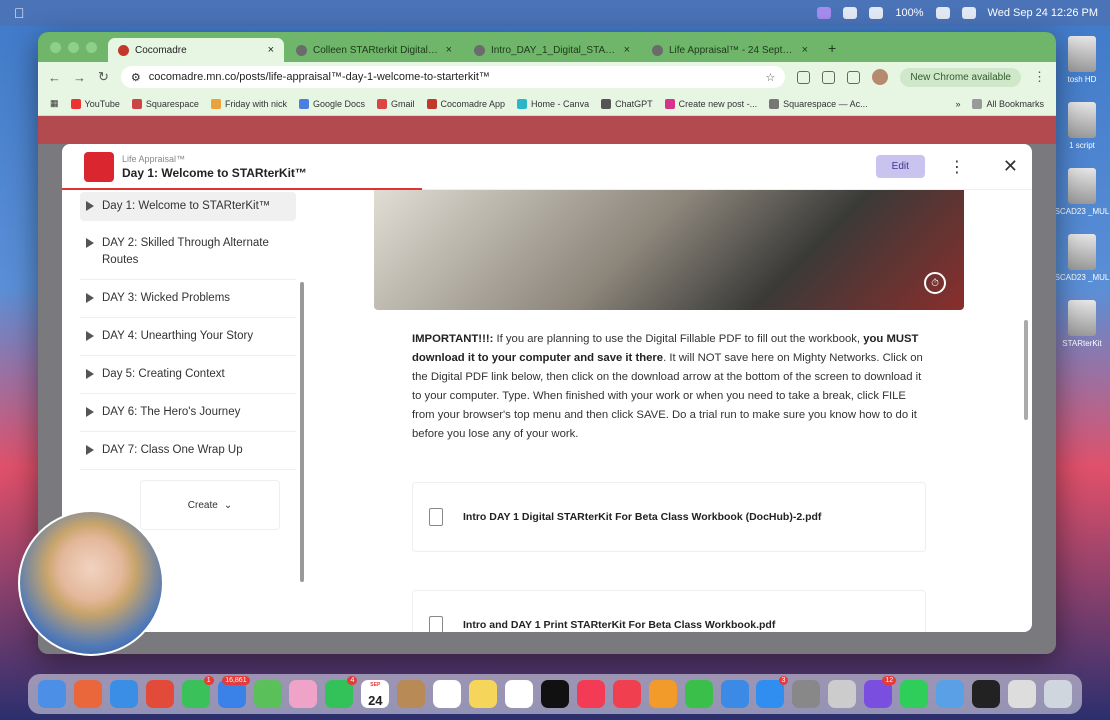 Image resolution: width=1110 pixels, height=720 pixels. Describe the element at coordinates (914, 694) in the screenshot. I see `whatsapp-icon` at that location.